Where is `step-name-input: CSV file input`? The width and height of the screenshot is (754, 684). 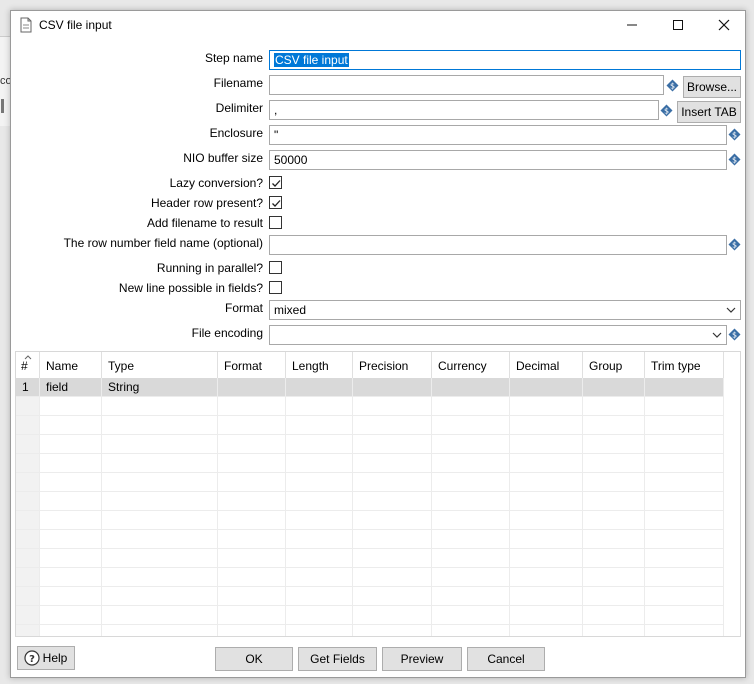 step-name-input: CSV file input is located at coordinates (505, 60).